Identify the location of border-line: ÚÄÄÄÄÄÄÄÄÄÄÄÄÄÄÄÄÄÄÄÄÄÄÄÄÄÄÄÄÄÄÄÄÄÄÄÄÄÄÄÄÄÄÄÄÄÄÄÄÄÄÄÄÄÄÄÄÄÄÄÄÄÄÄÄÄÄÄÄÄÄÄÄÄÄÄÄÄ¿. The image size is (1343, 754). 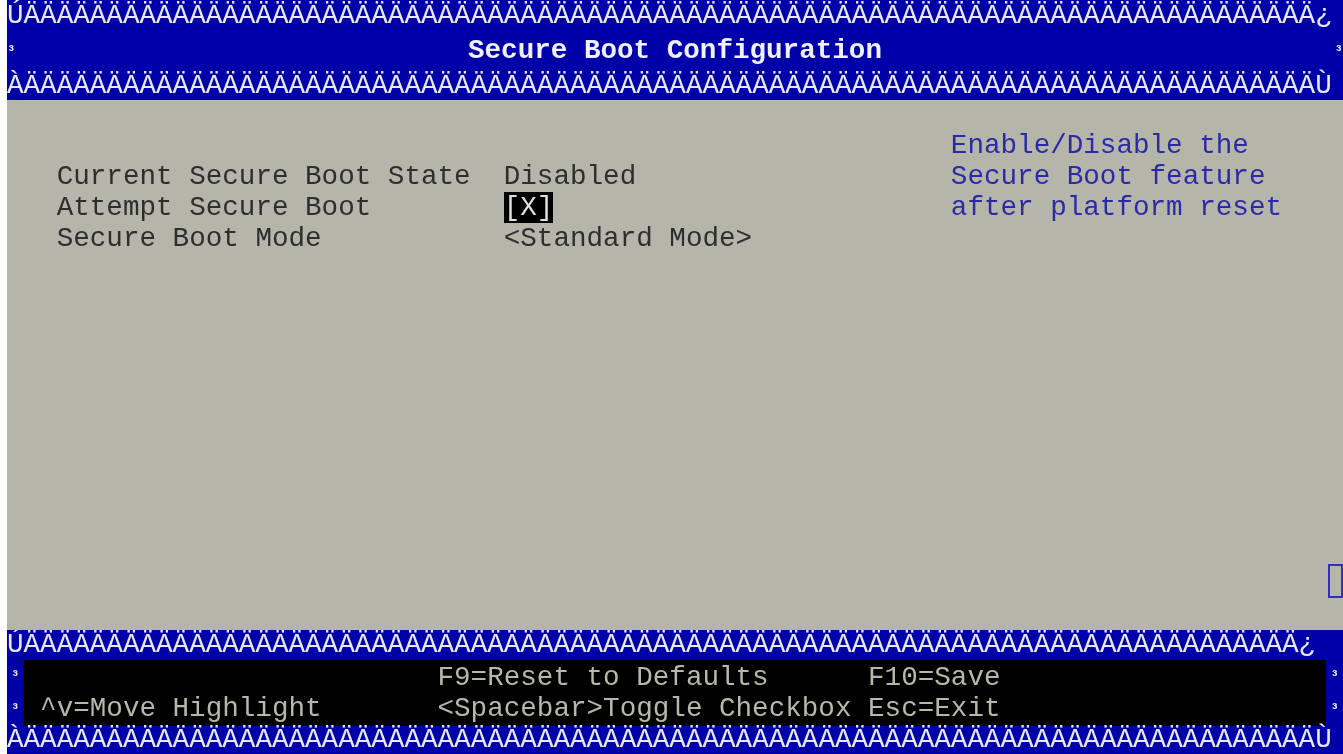
(661, 645).